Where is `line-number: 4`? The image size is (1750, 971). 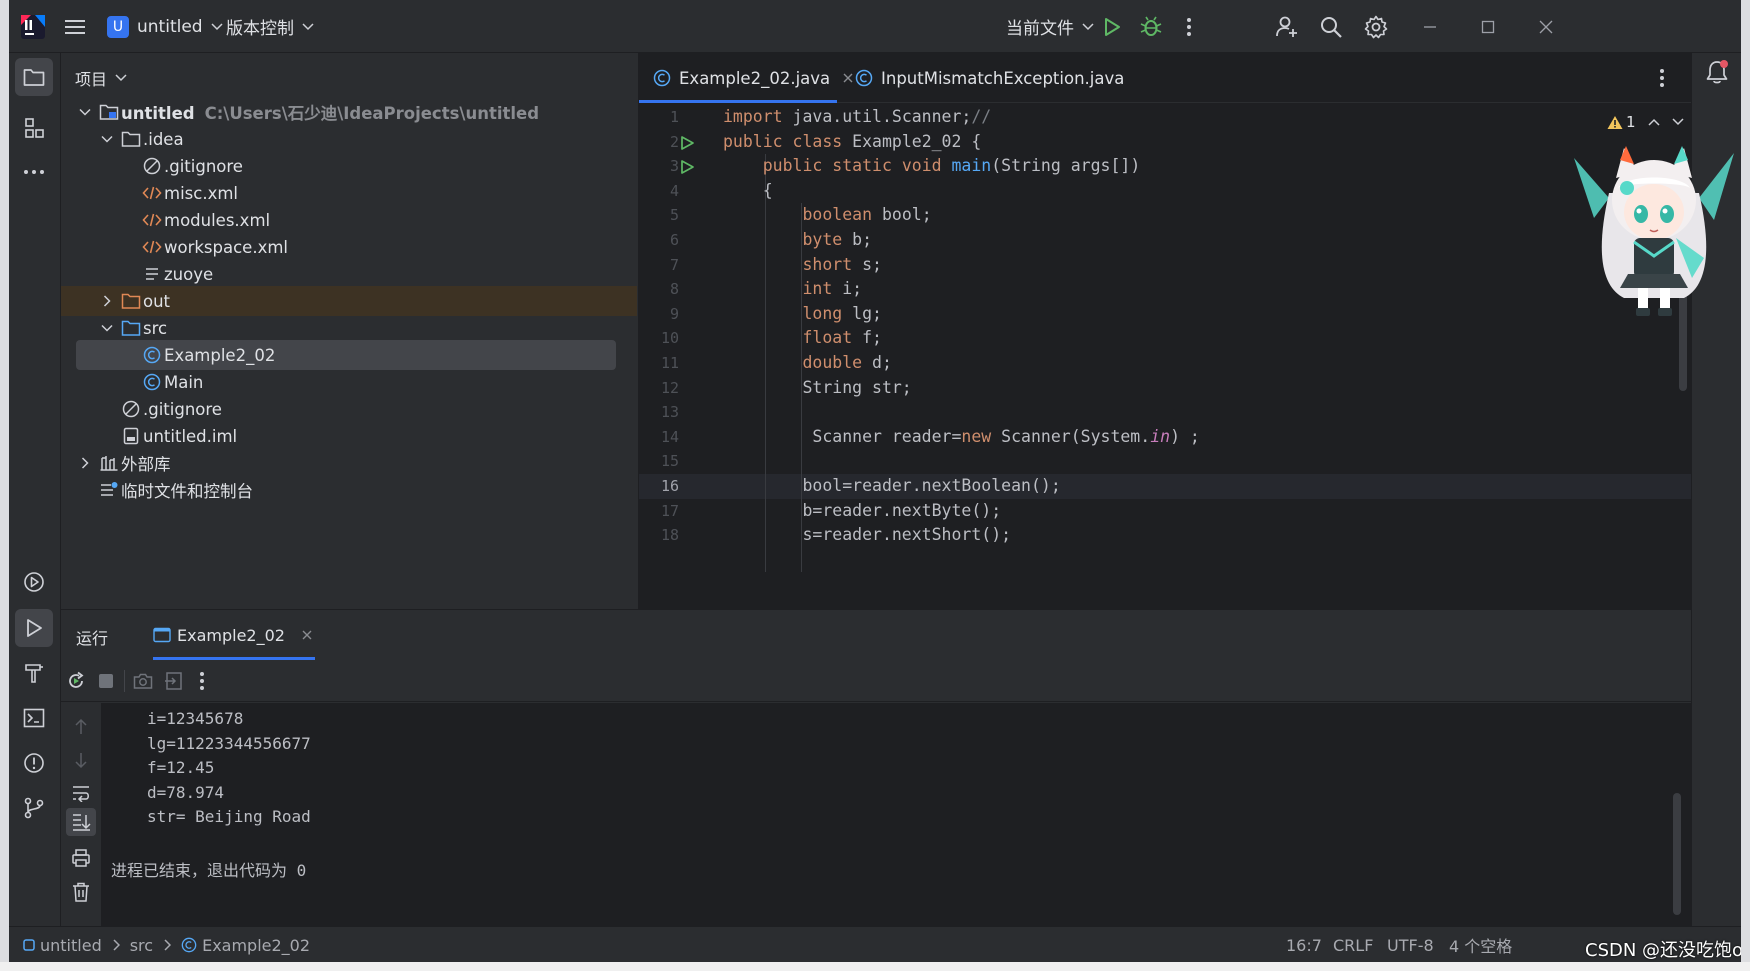 line-number: 4 is located at coordinates (659, 191).